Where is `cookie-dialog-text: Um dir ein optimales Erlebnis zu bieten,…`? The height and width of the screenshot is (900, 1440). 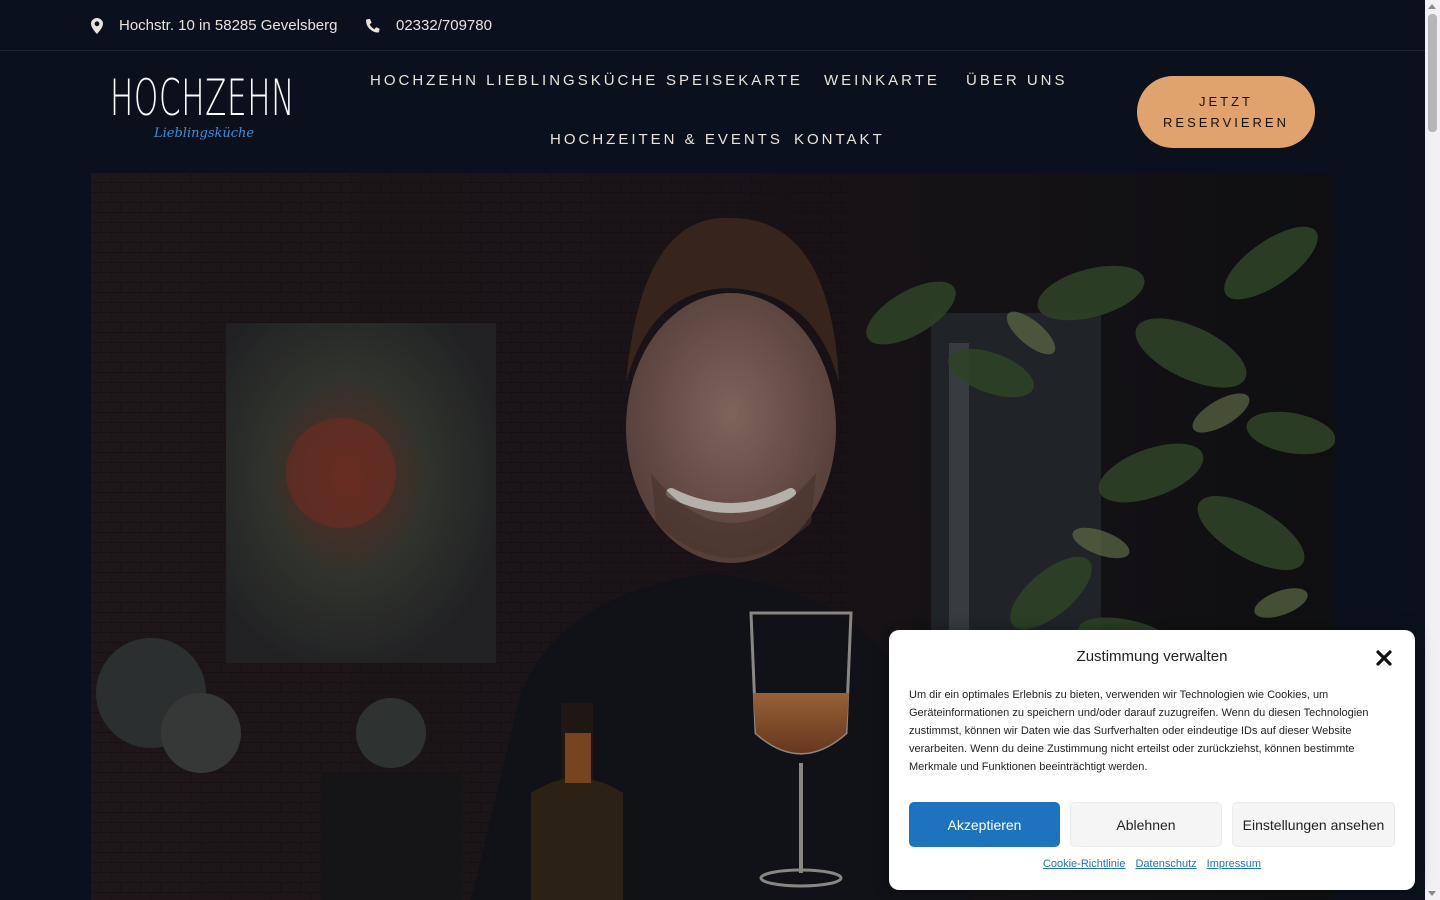
cookie-dialog-text: Um dir ein optimales Erlebnis zu bieten,… is located at coordinates (1139, 731).